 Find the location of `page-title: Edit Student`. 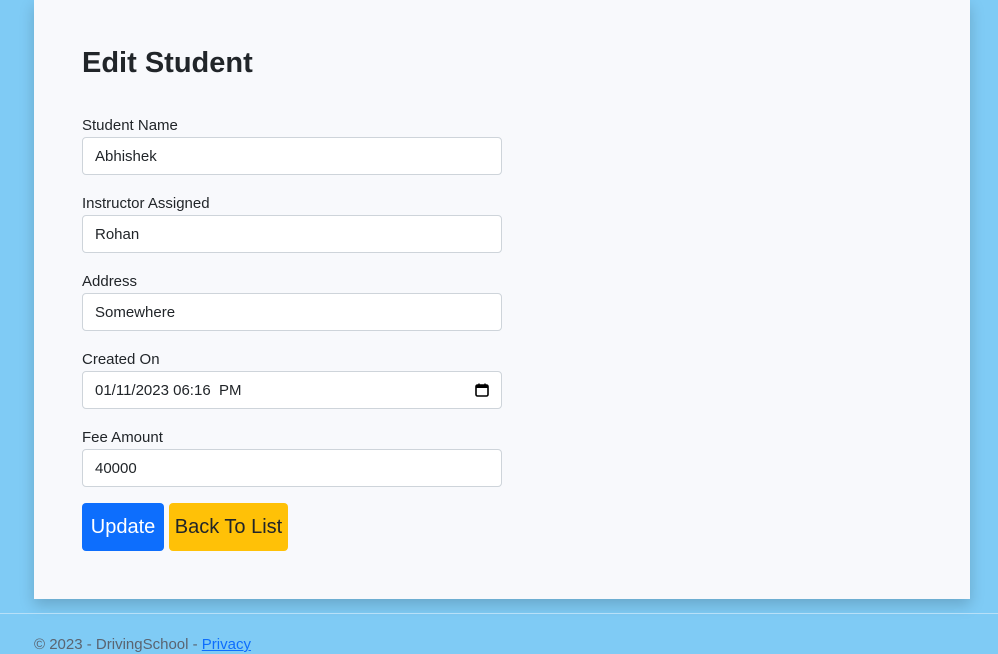

page-title: Edit Student is located at coordinates (167, 63).